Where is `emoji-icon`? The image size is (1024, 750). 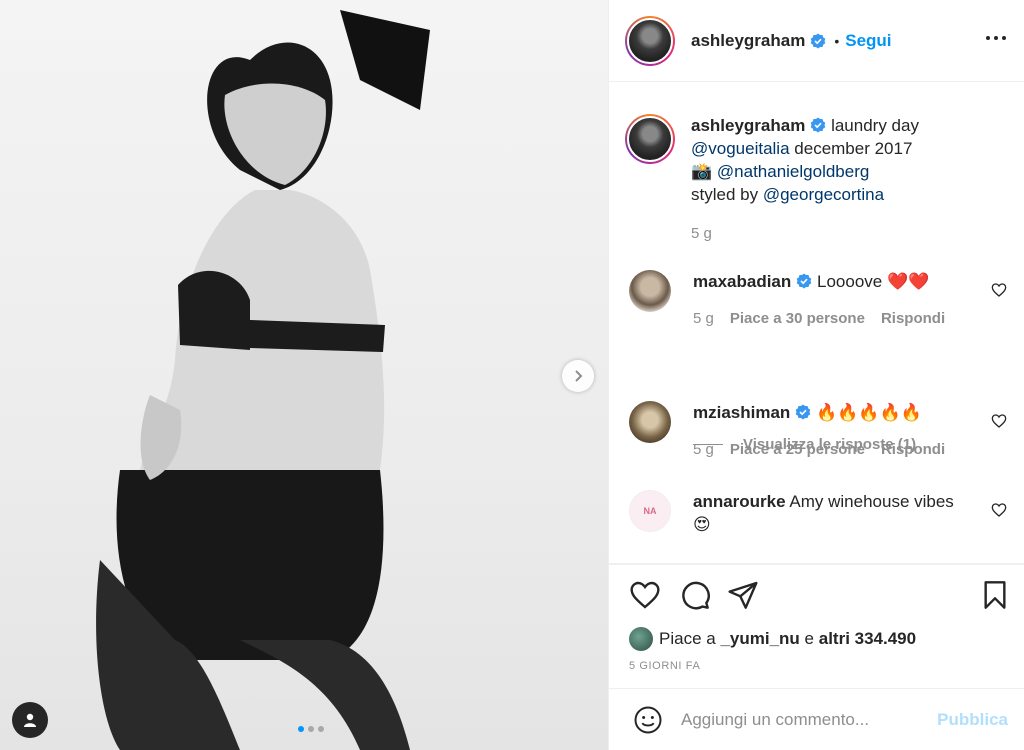
emoji-icon is located at coordinates (648, 720).